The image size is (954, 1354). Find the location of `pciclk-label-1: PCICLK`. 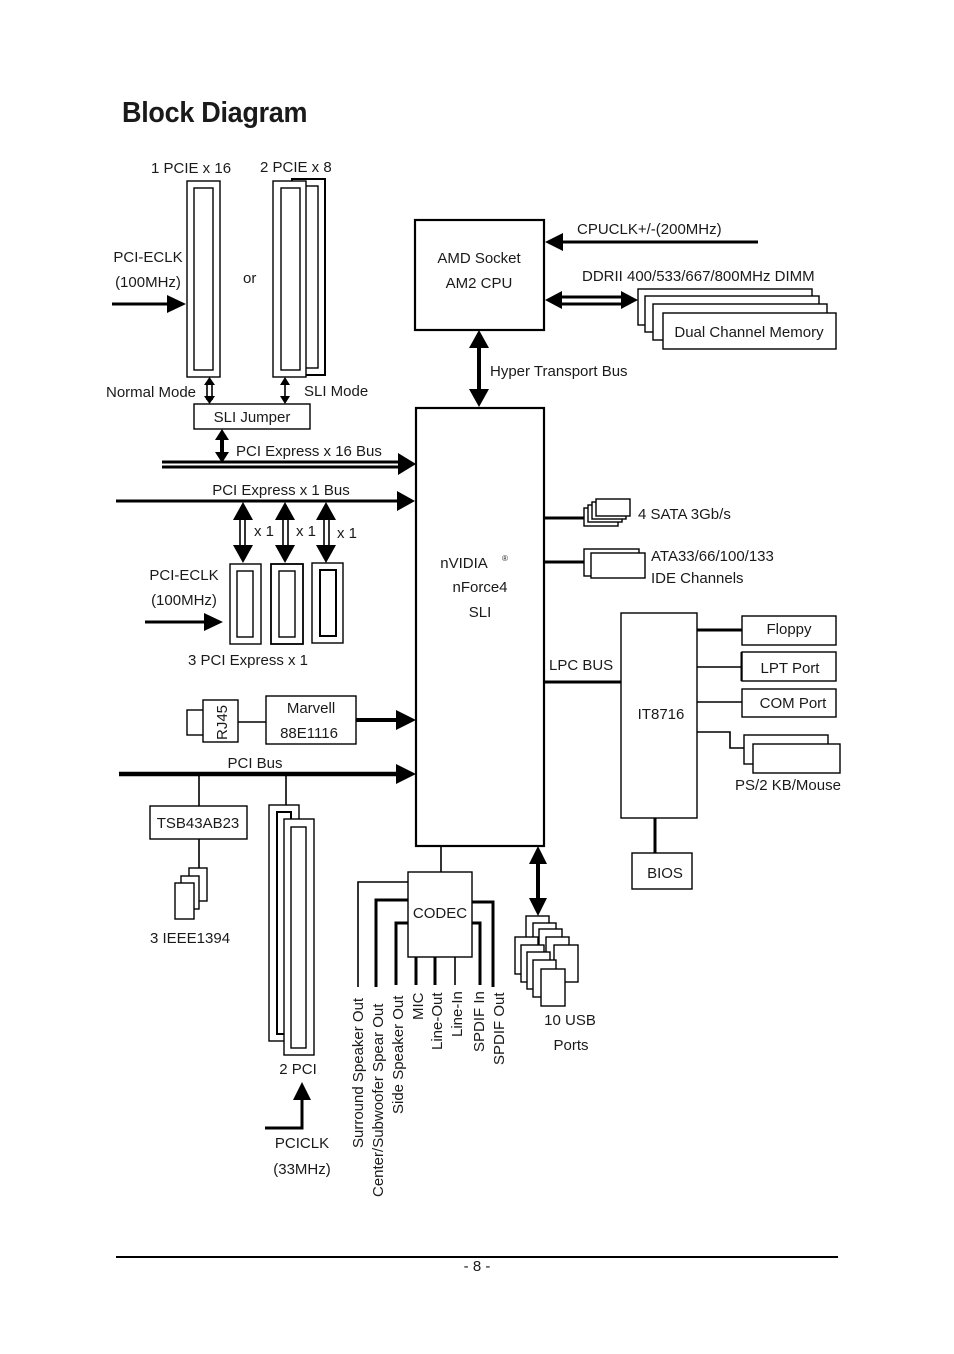

pciclk-label-1: PCICLK is located at coordinates (302, 1143).